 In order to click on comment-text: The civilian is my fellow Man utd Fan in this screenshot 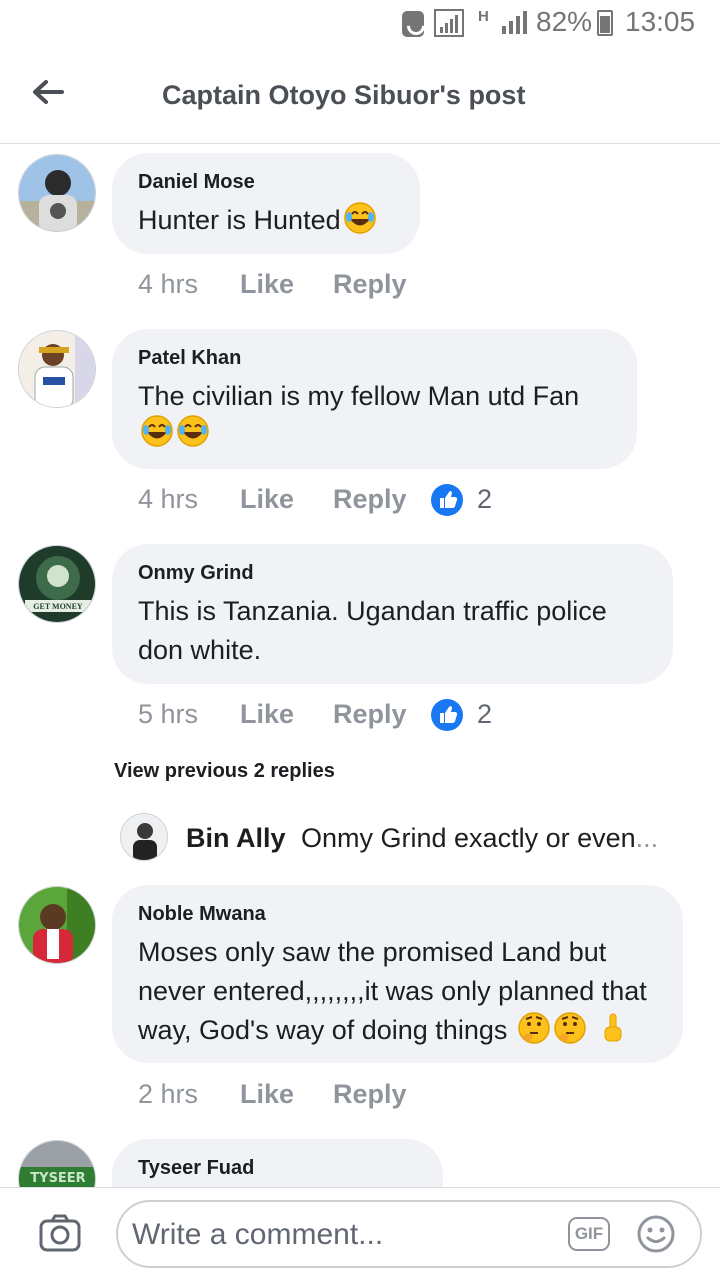, I will do `click(359, 396)`.